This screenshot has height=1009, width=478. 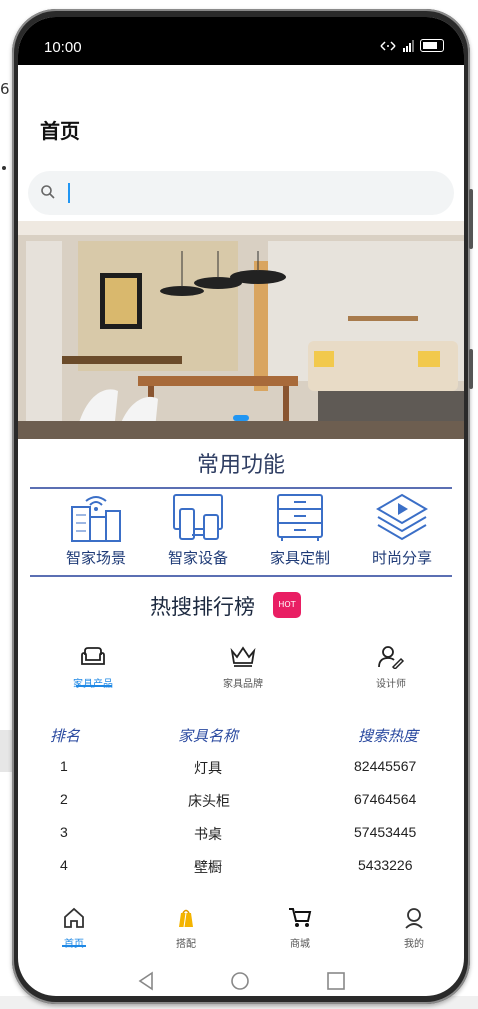 I want to click on search-input, so click(x=241, y=193).